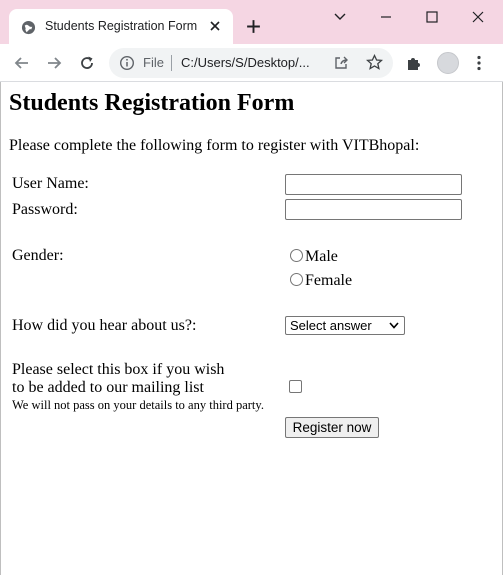 The image size is (503, 575). Describe the element at coordinates (152, 103) in the screenshot. I see `page-title: Students Registration Form` at that location.